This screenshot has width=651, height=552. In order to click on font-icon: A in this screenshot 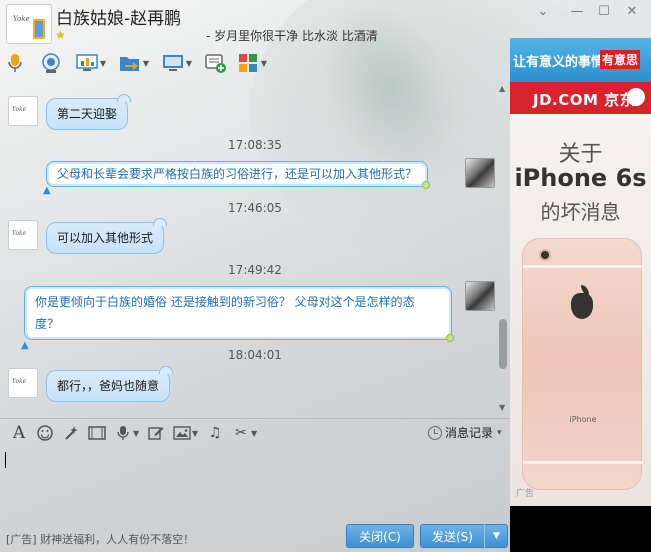, I will do `click(19, 433)`.